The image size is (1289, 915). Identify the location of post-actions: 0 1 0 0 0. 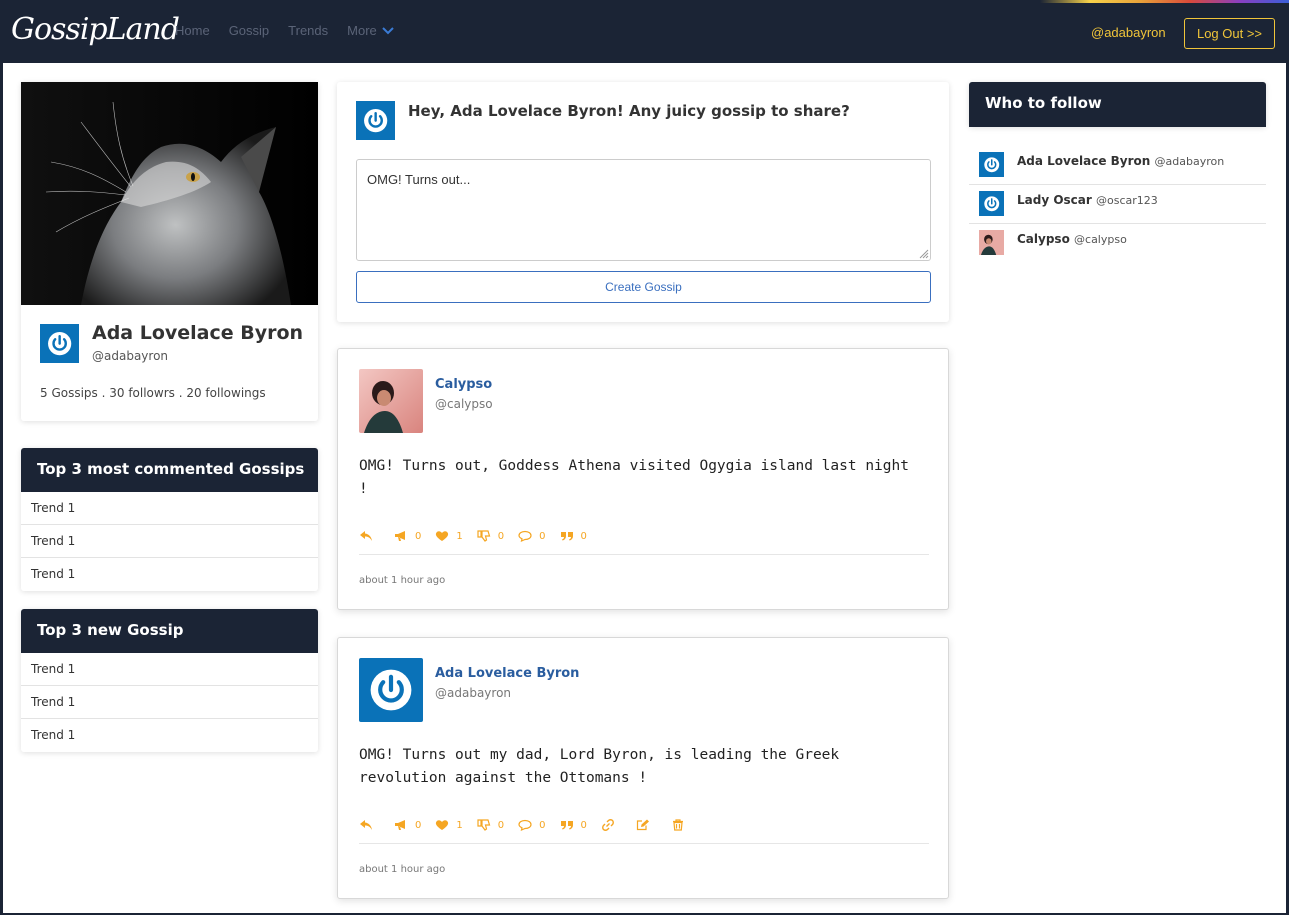
(532, 825).